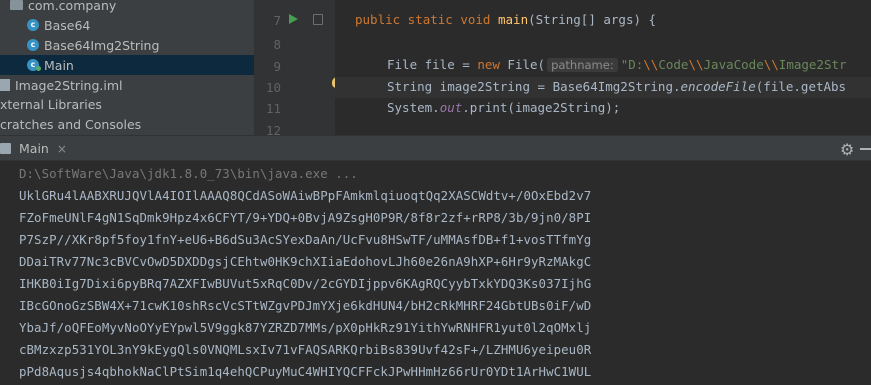  Describe the element at coordinates (277, 66) in the screenshot. I see `line-number: 9` at that location.